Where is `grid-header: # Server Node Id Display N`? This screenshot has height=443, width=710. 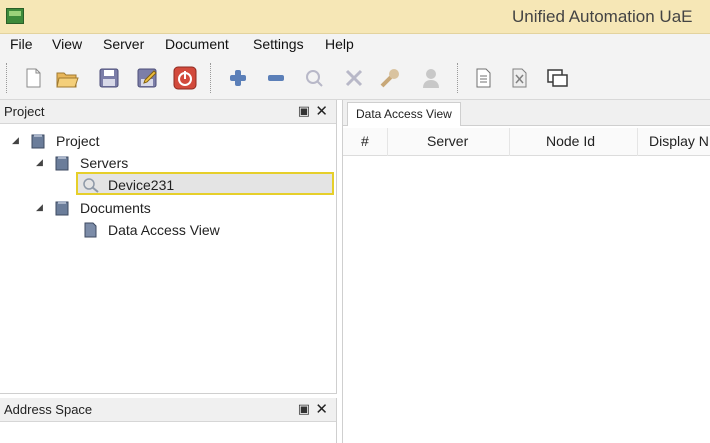 grid-header: # Server Node Id Display N is located at coordinates (526, 142).